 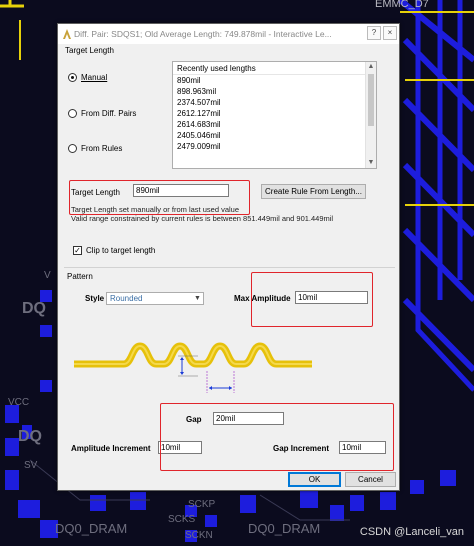 What do you see at coordinates (274, 80) in the screenshot?
I see `list-item: 890mil` at bounding box center [274, 80].